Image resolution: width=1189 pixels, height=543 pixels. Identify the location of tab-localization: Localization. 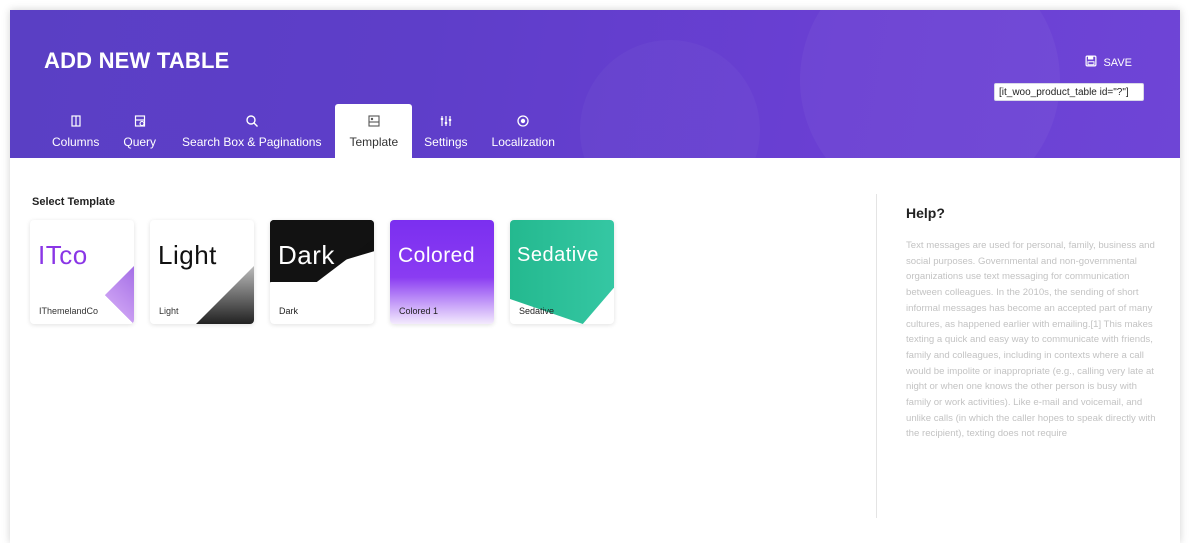
(523, 131).